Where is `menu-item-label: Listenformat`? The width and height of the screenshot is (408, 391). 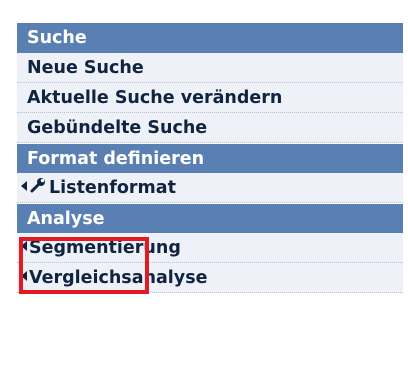 menu-item-label: Listenformat is located at coordinates (112, 188).